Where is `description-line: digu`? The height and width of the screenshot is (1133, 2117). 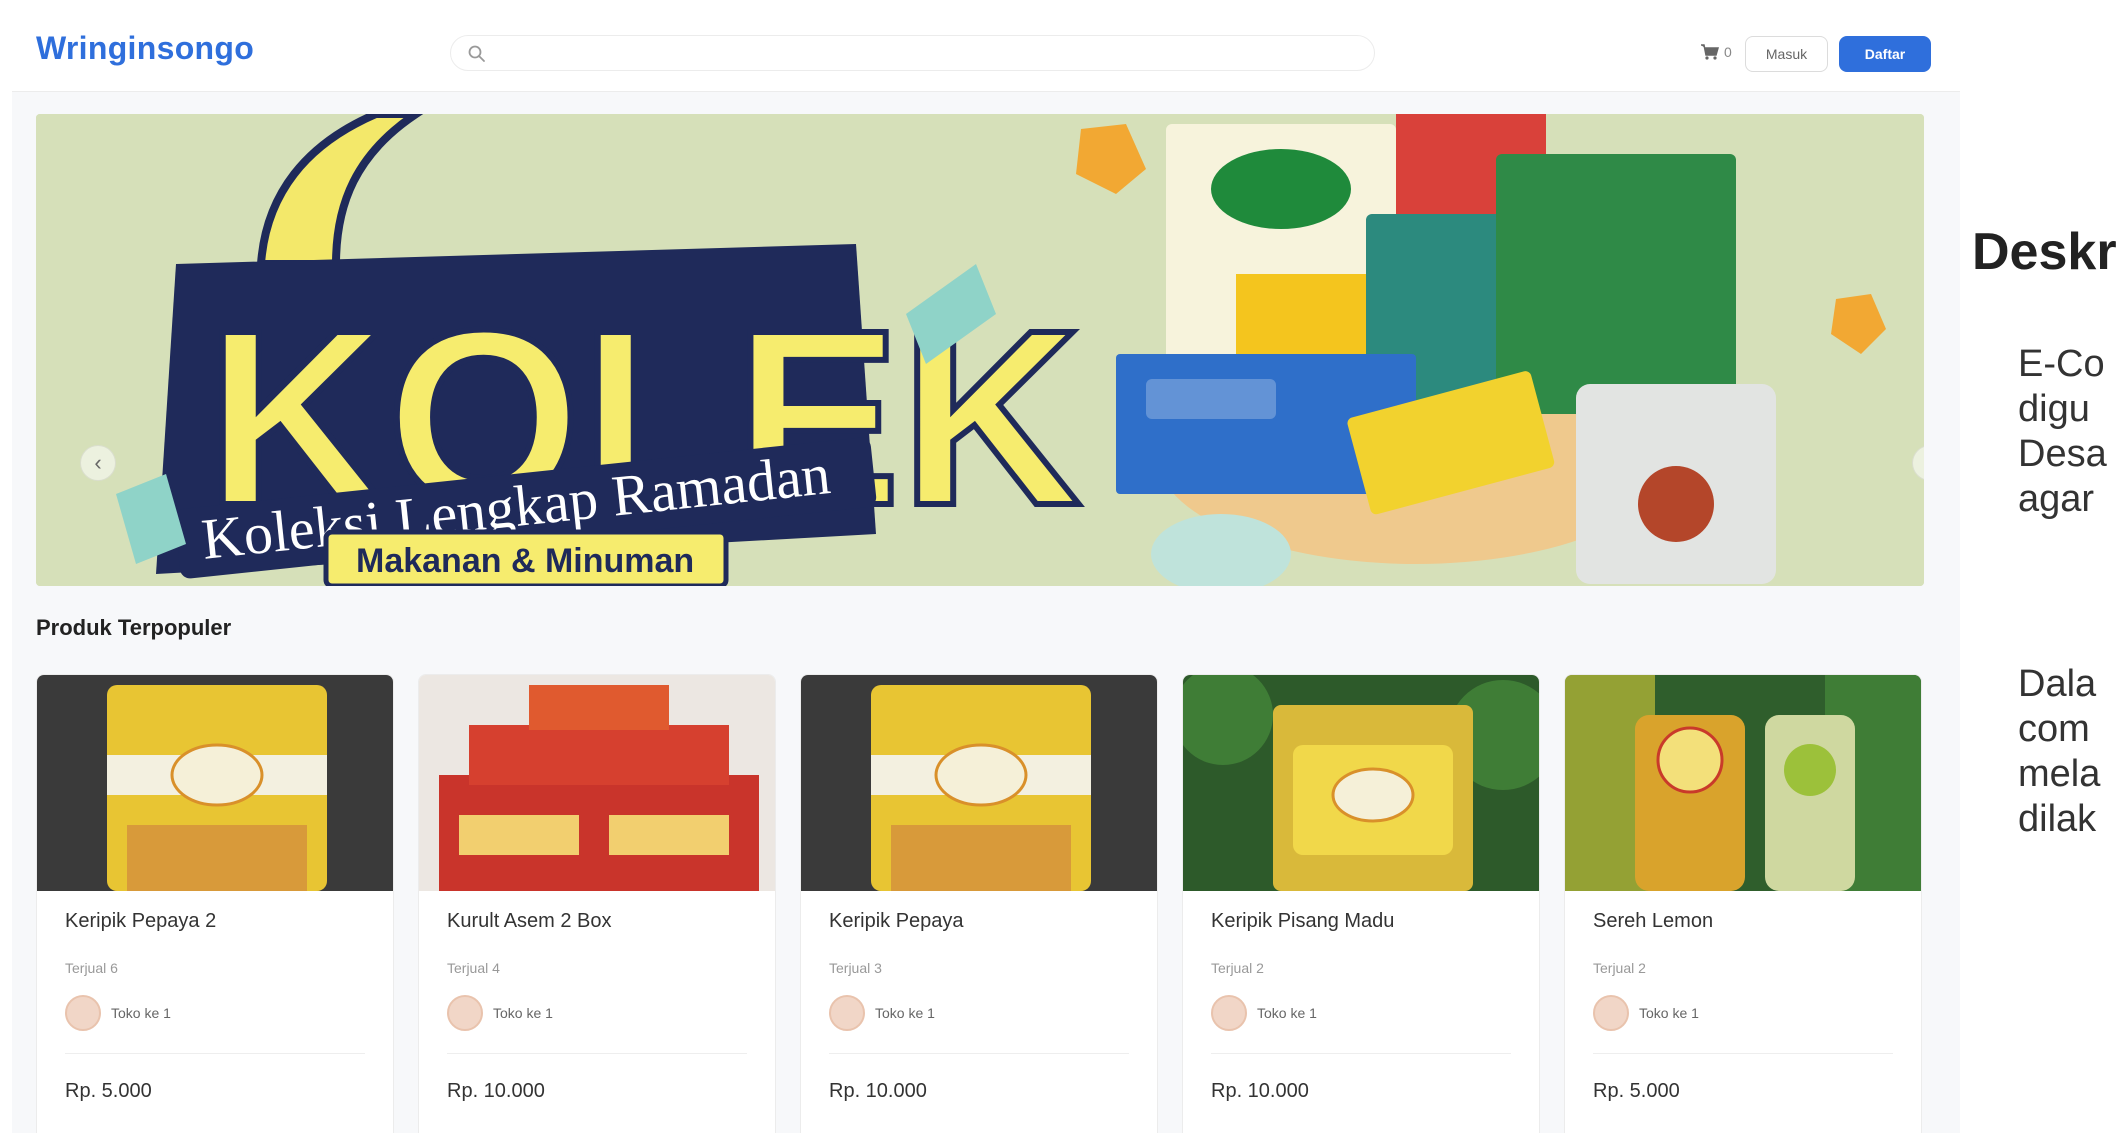
description-line: digu is located at coordinates (2054, 409).